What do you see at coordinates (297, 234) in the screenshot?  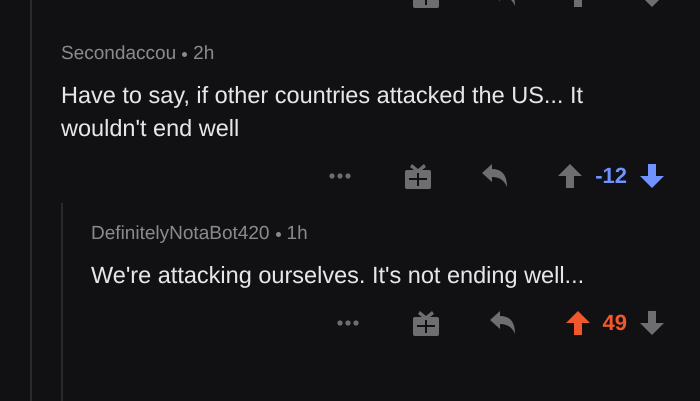 I see `comment-age: 1h` at bounding box center [297, 234].